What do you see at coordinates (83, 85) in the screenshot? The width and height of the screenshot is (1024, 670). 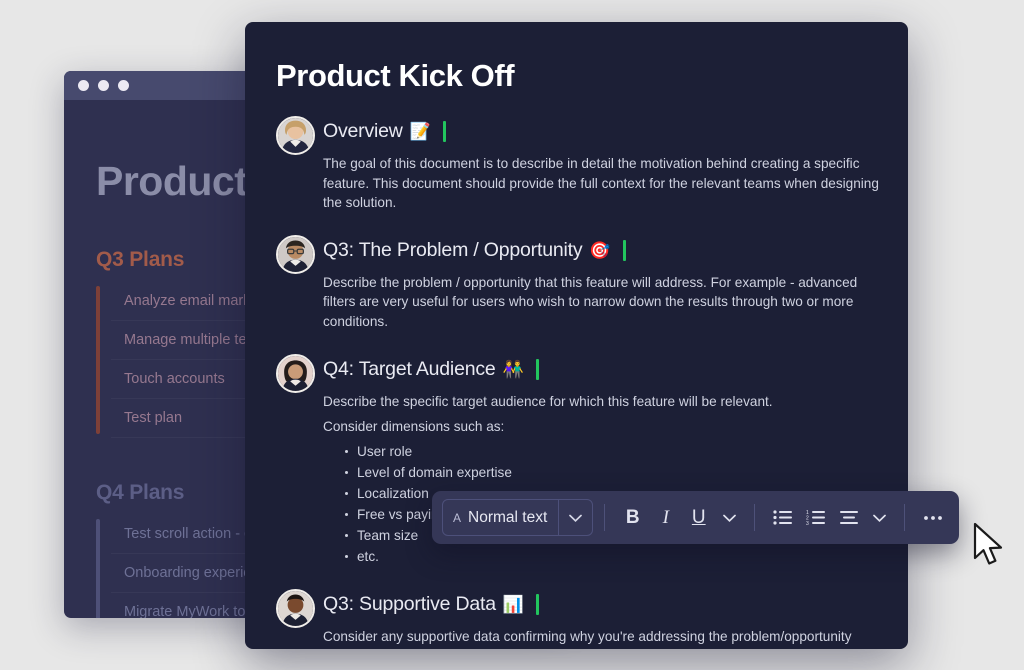 I see `window-close-dot` at bounding box center [83, 85].